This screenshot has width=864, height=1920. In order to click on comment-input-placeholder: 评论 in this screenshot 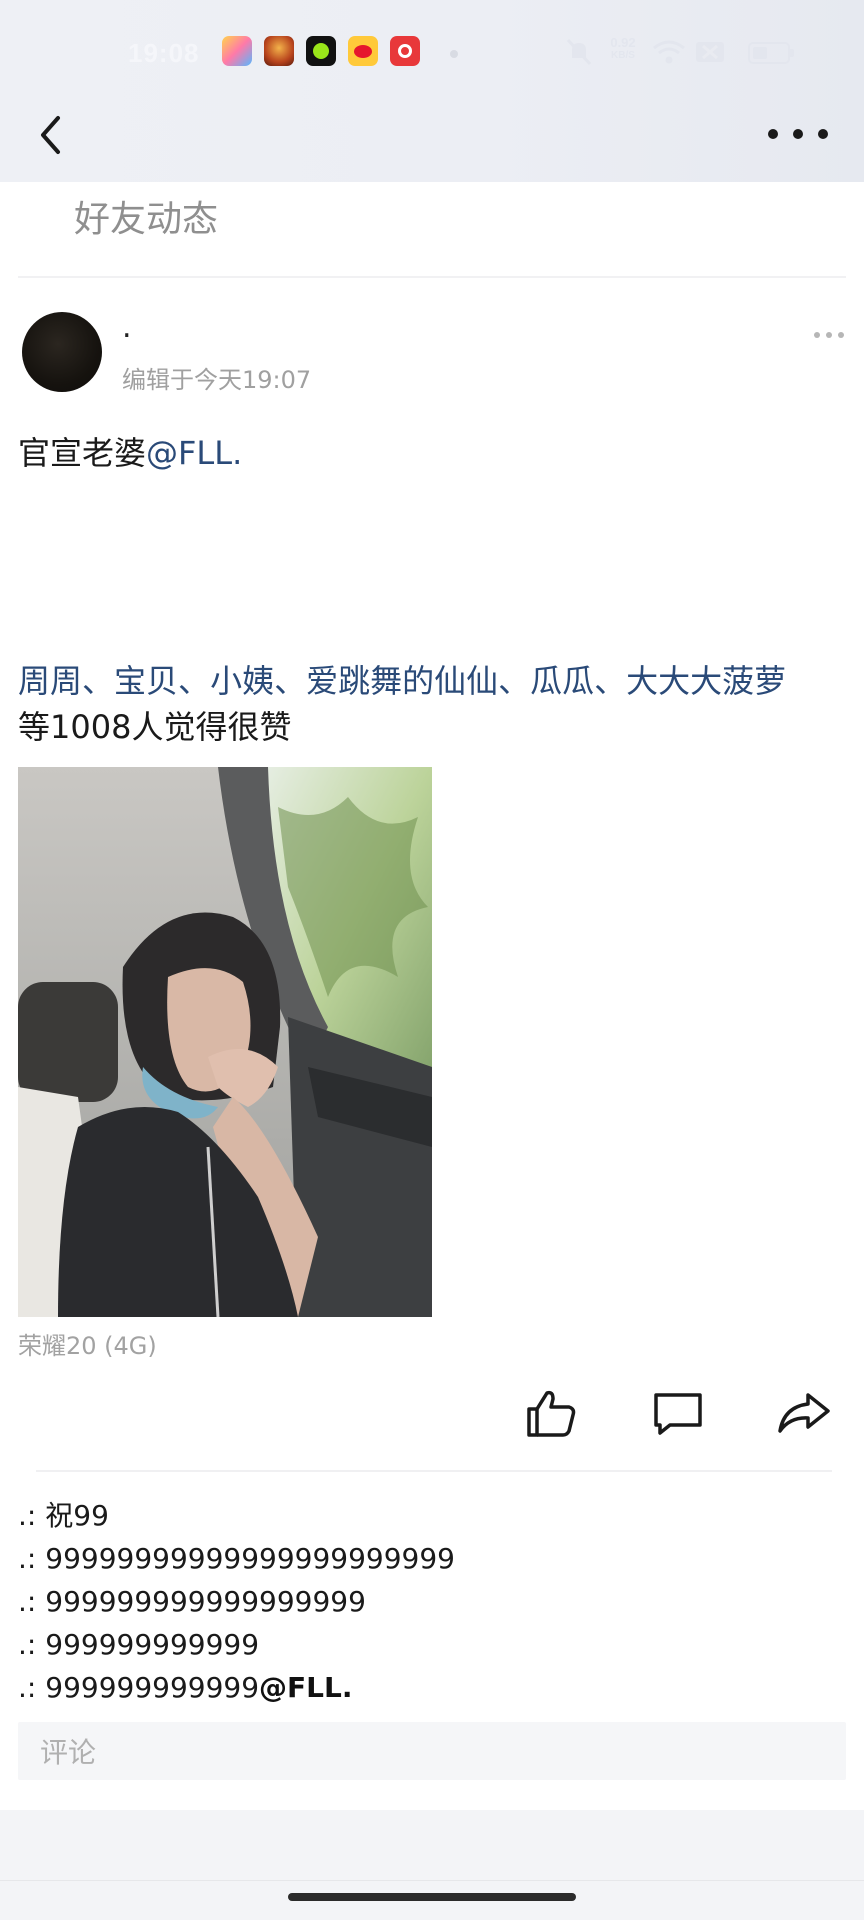, I will do `click(68, 1752)`.